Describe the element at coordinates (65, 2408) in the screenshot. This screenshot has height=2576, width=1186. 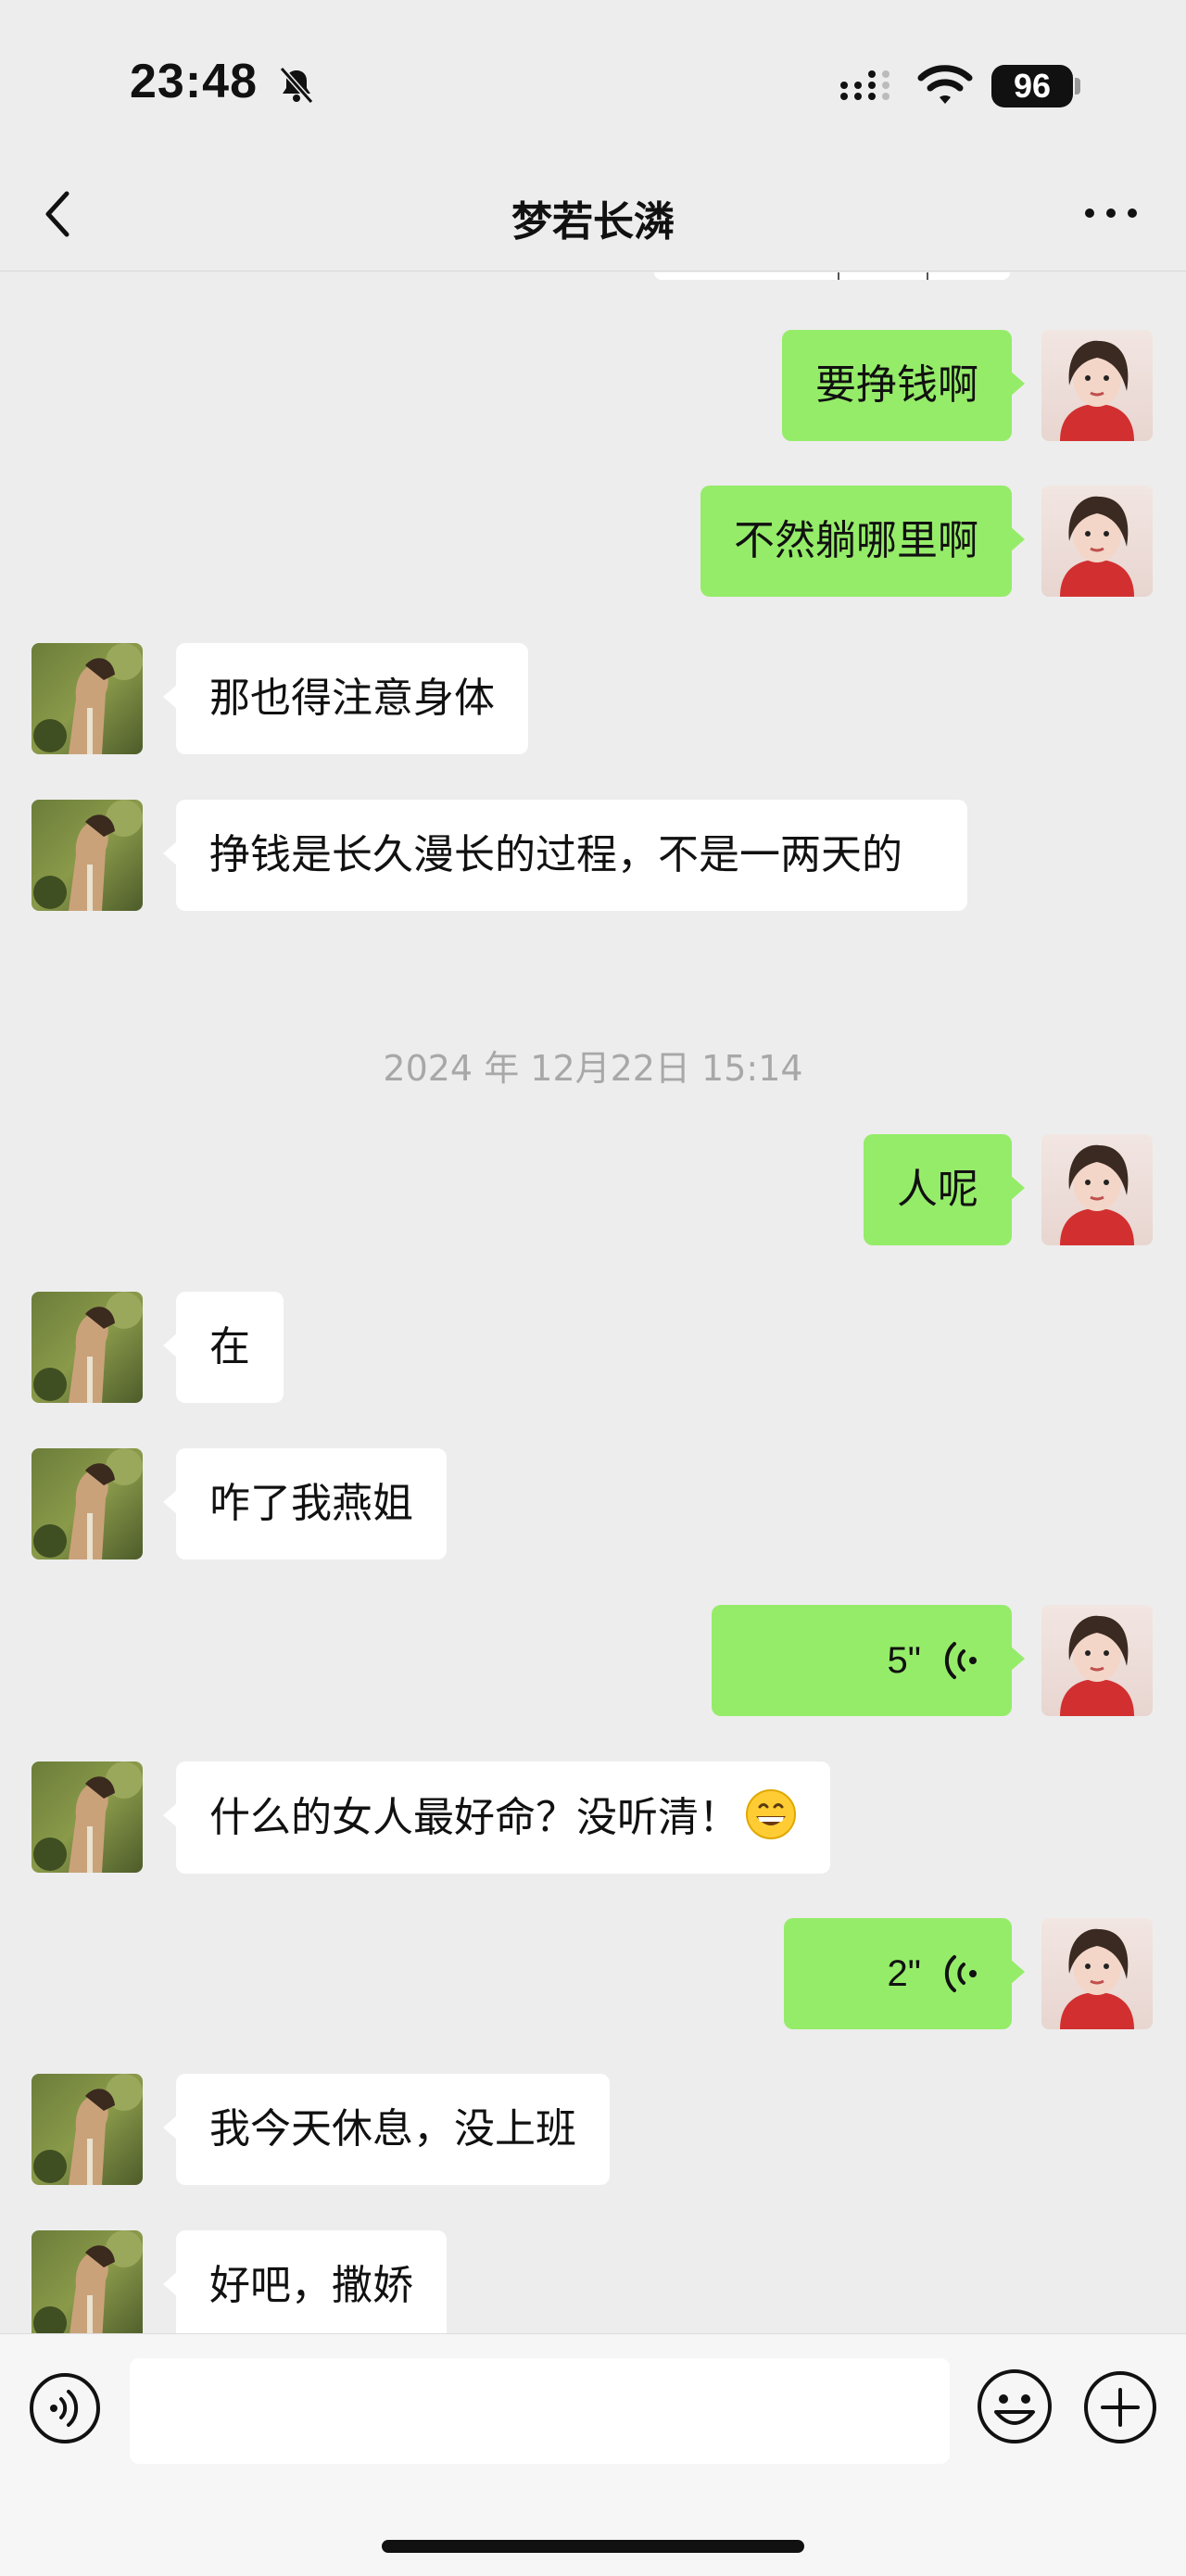
I see `voice-input-icon` at that location.